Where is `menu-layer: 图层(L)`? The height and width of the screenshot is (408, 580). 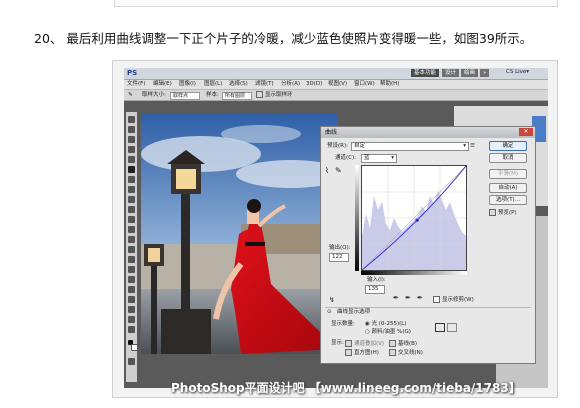 menu-layer: 图层(L) is located at coordinates (213, 84).